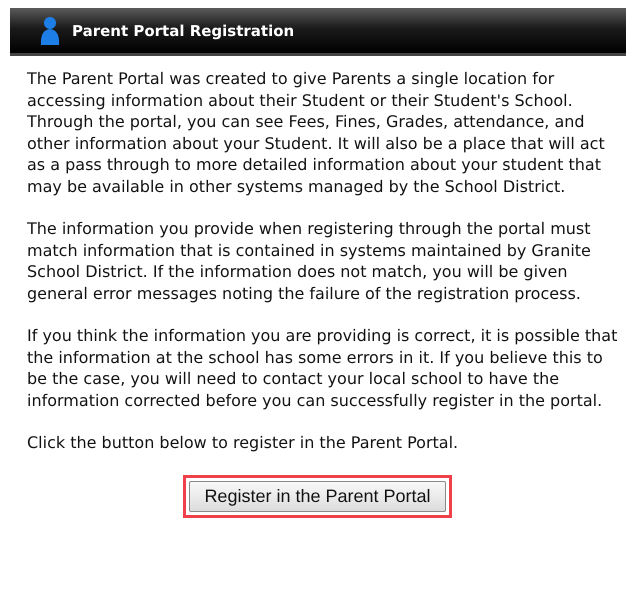 Image resolution: width=626 pixels, height=615 pixels. What do you see at coordinates (317, 496) in the screenshot?
I see `register-button: Register in the Parent Portal` at bounding box center [317, 496].